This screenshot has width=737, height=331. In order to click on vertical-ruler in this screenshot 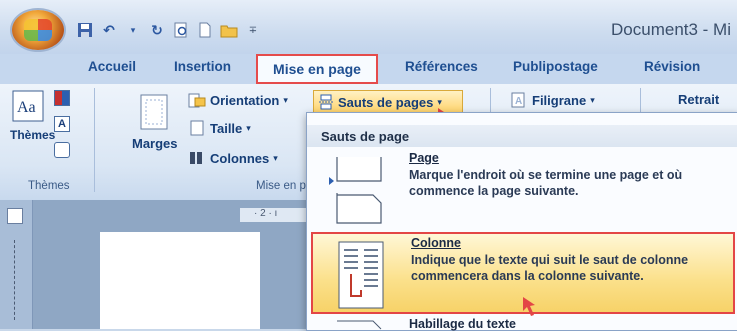, I will do `click(16, 264)`.